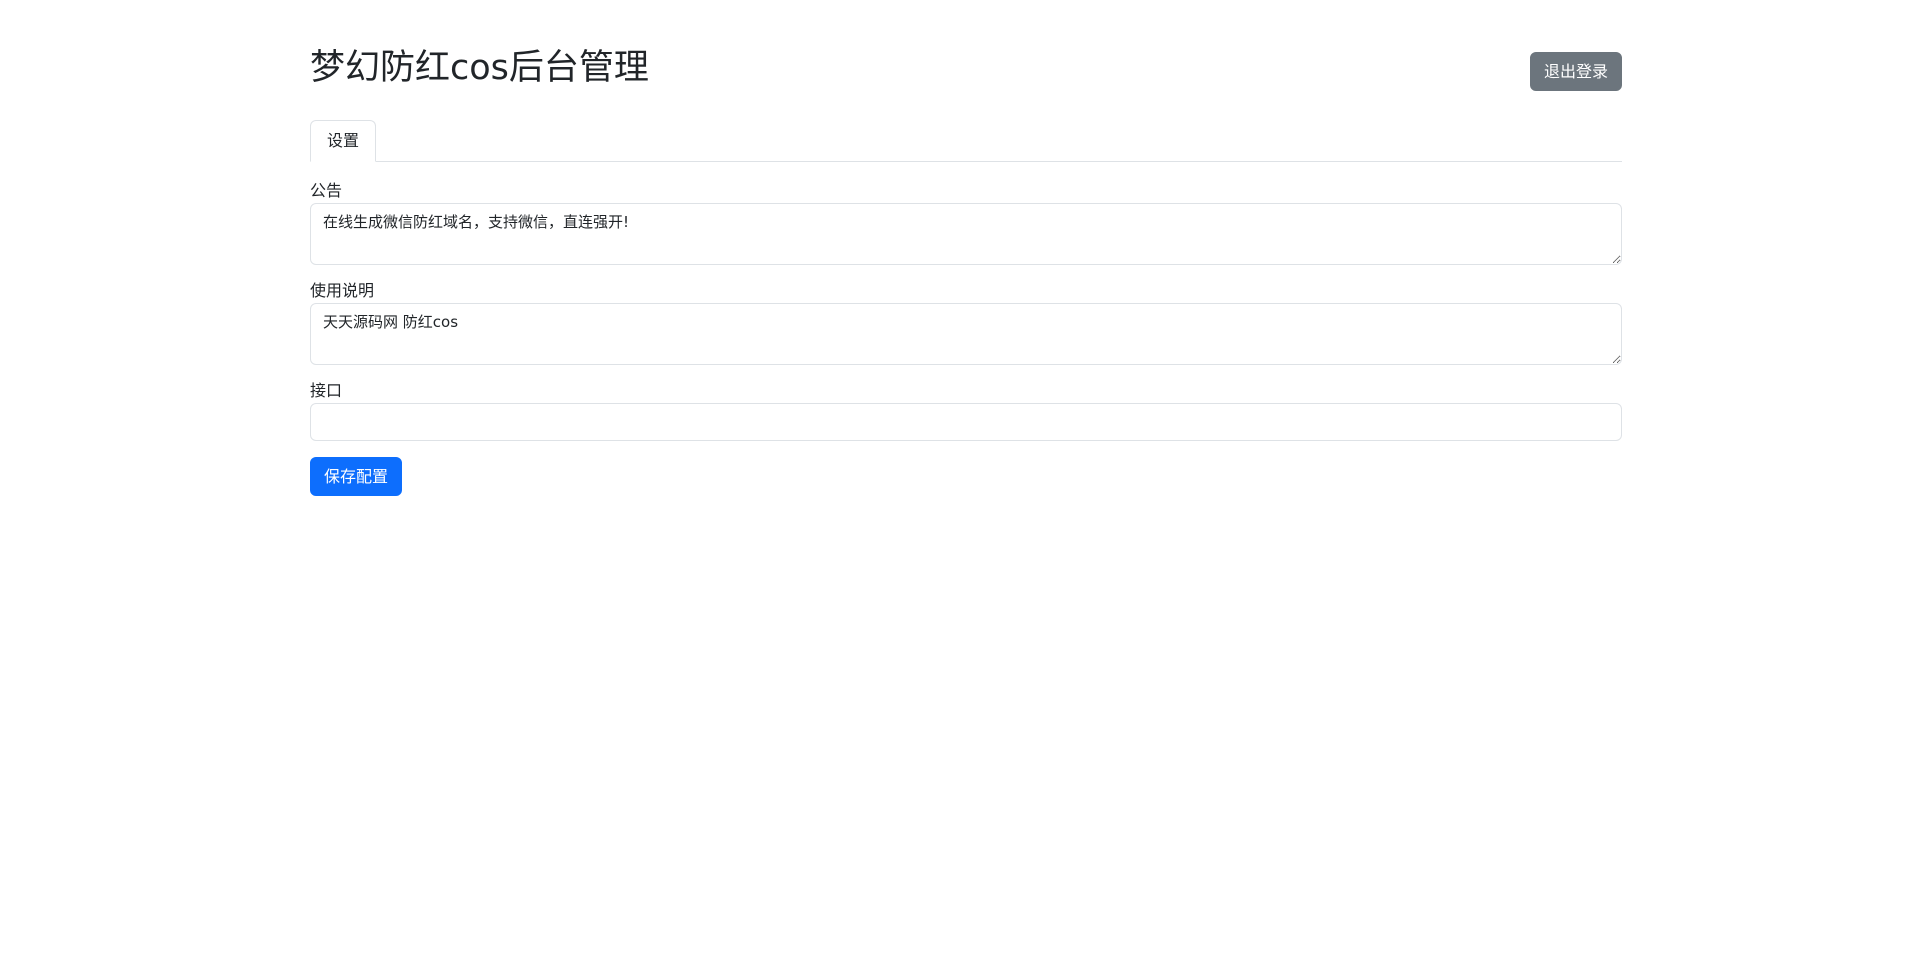 The width and height of the screenshot is (1912, 954). Describe the element at coordinates (1575, 71) in the screenshot. I see `logout-button: 退出登录` at that location.